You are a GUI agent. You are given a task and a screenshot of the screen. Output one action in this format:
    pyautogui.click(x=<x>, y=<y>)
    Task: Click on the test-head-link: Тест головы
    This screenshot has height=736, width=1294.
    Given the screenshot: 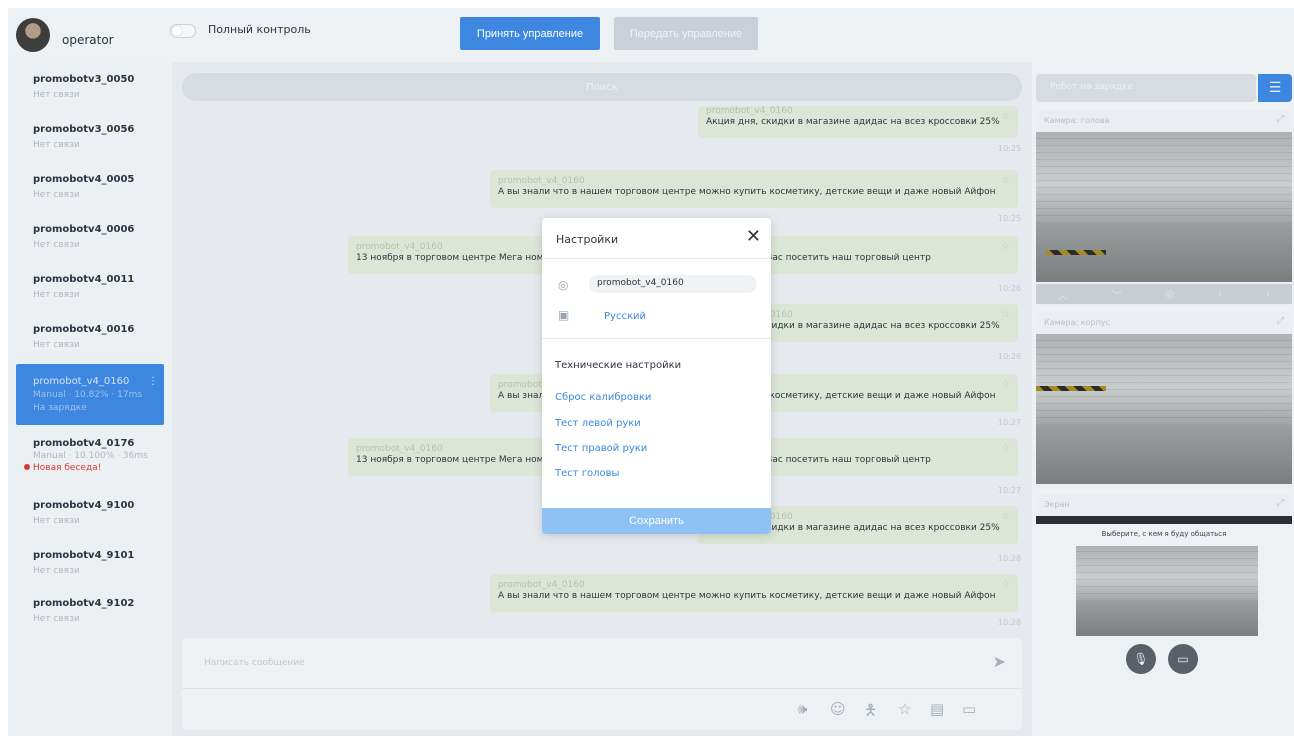 What is the action you would take?
    pyautogui.click(x=587, y=473)
    